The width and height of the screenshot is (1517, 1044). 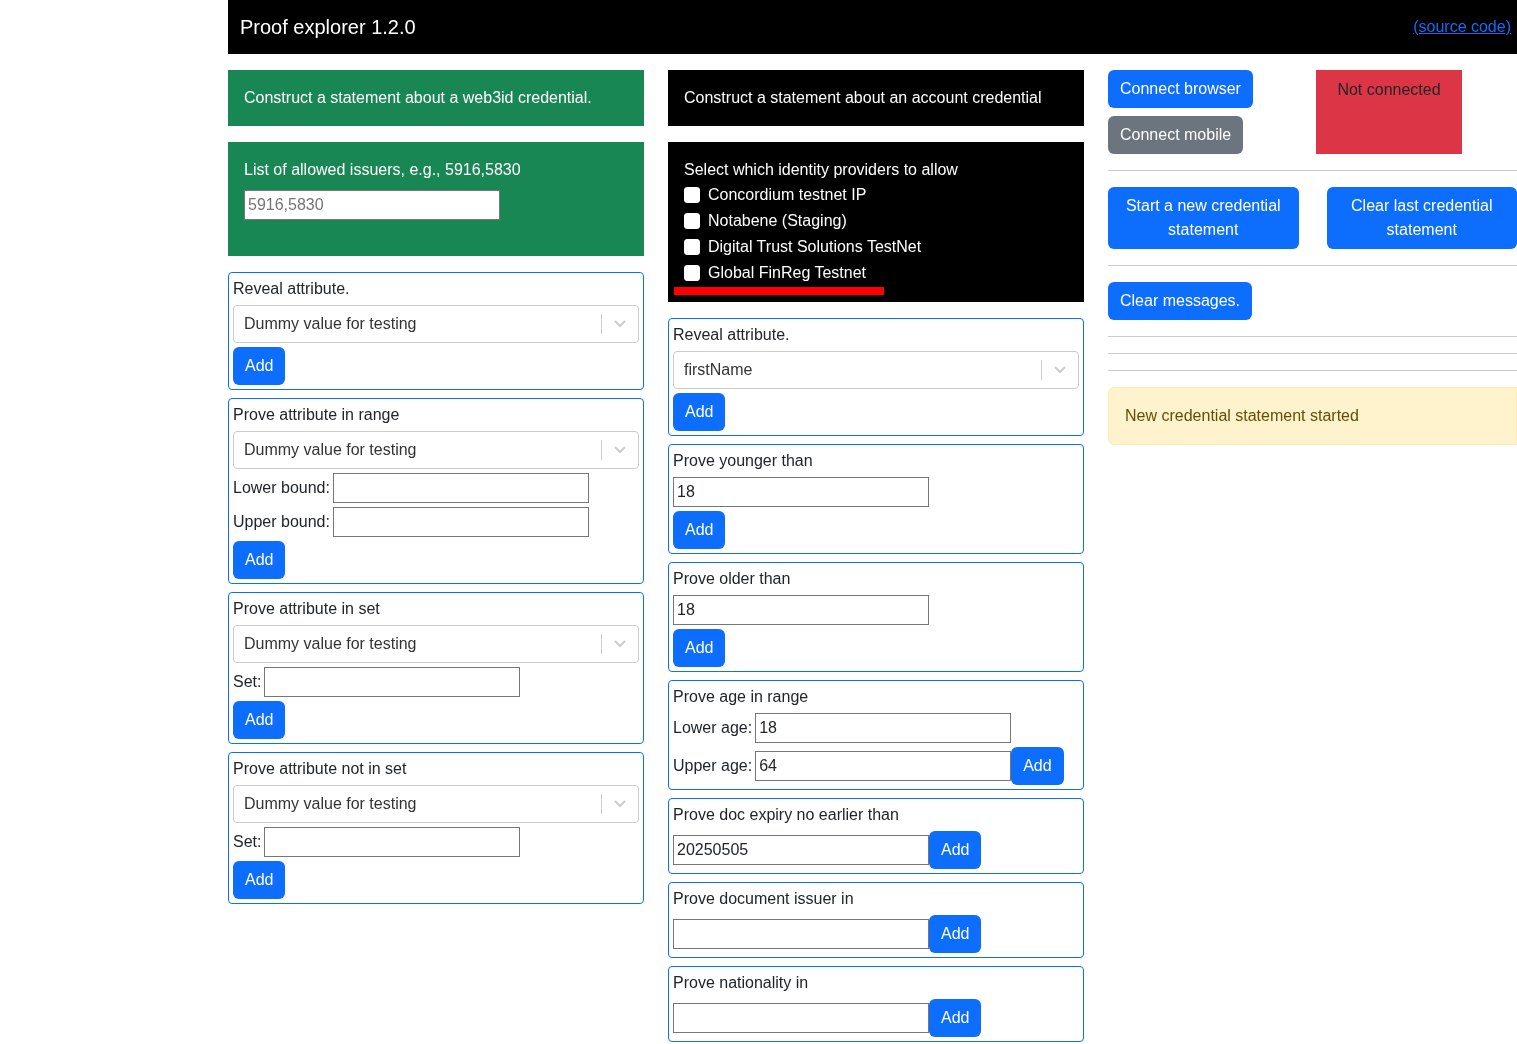 I want to click on provider-label: Notabene (Staging), so click(x=777, y=221).